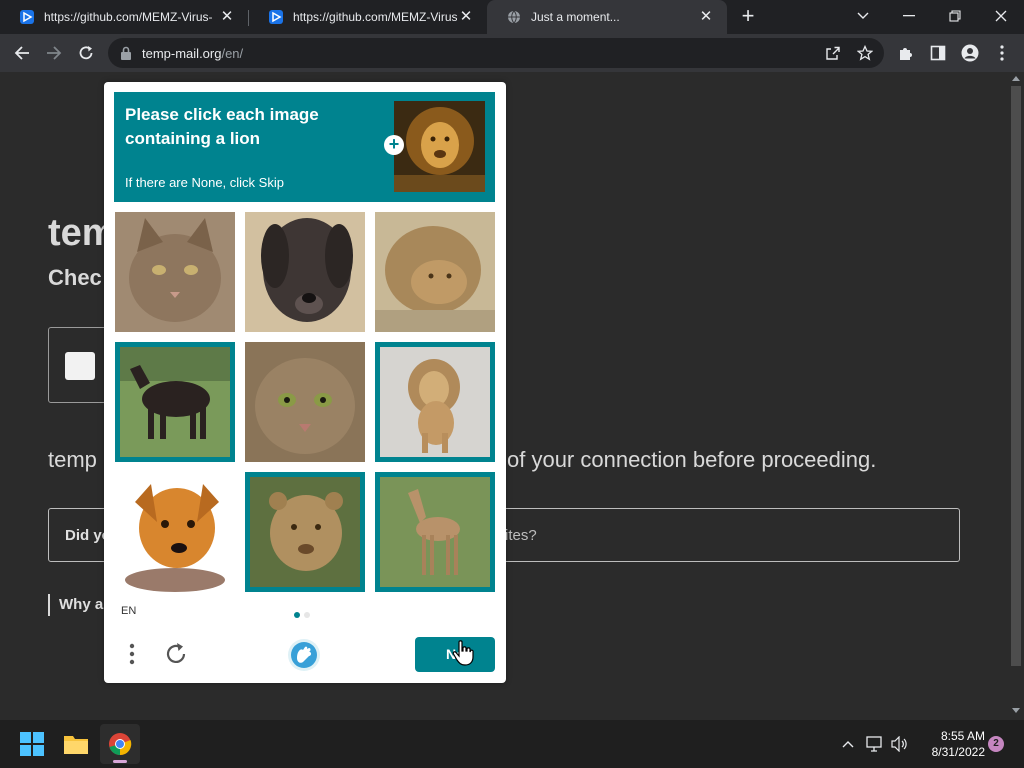  I want to click on reload-button, so click(86, 53).